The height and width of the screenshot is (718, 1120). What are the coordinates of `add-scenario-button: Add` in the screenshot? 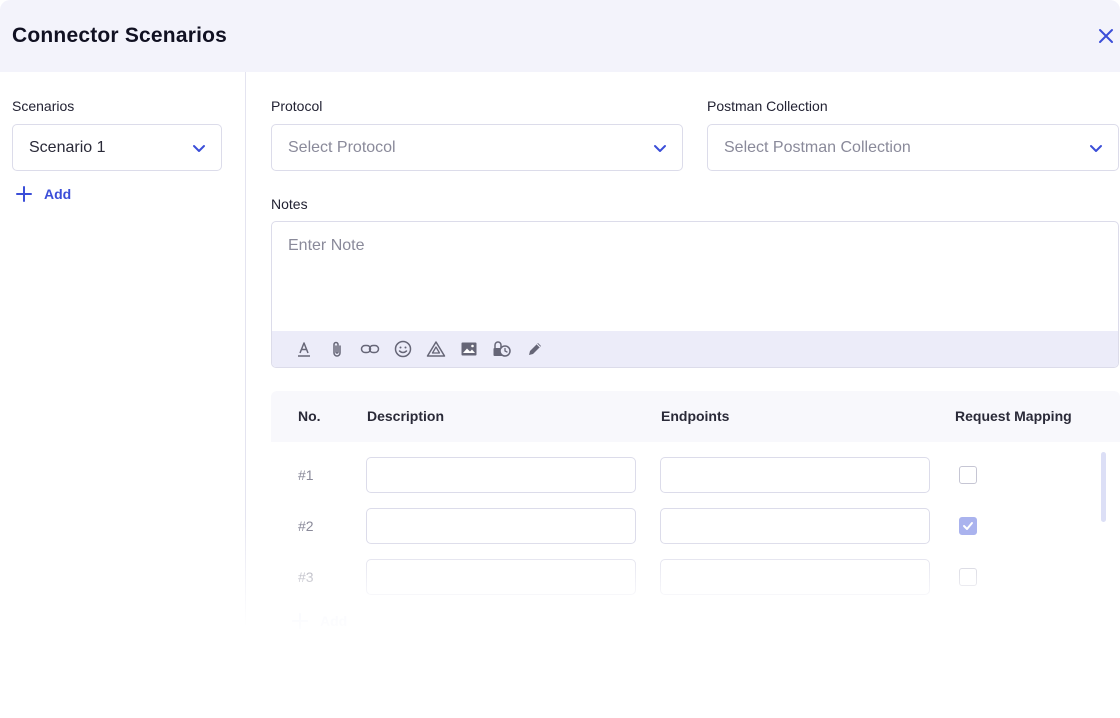 It's located at (43, 194).